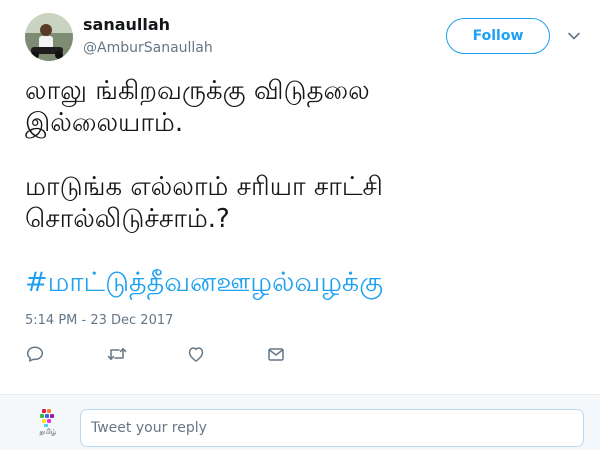 Image resolution: width=600 pixels, height=450 pixels. Describe the element at coordinates (196, 354) in the screenshot. I see `like-icon` at that location.